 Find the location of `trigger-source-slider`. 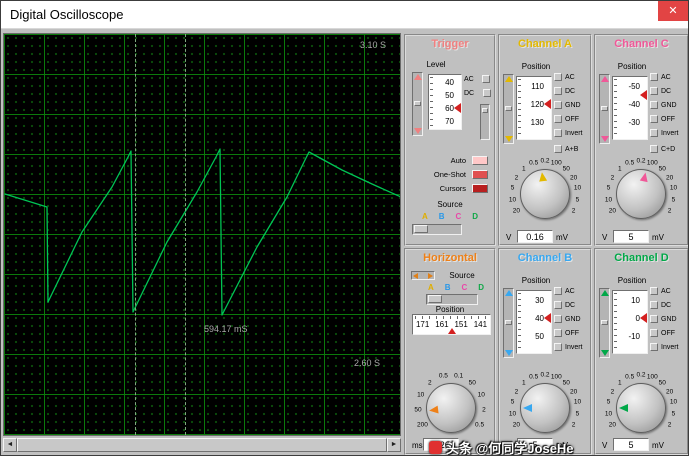

trigger-source-slider is located at coordinates (437, 229).